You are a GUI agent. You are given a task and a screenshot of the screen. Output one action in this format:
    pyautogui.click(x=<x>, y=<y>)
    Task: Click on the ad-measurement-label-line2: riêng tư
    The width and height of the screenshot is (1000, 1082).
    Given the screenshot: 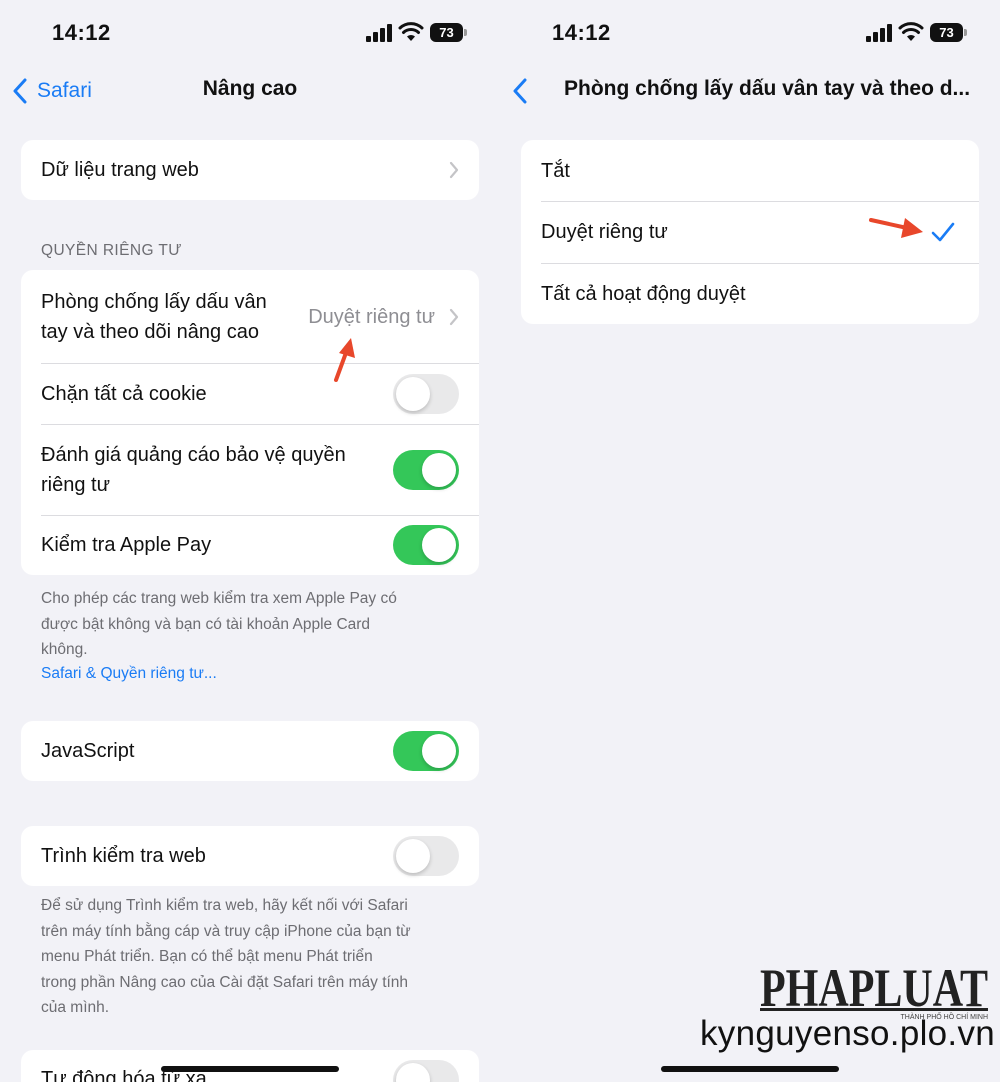 What is the action you would take?
    pyautogui.click(x=75, y=484)
    